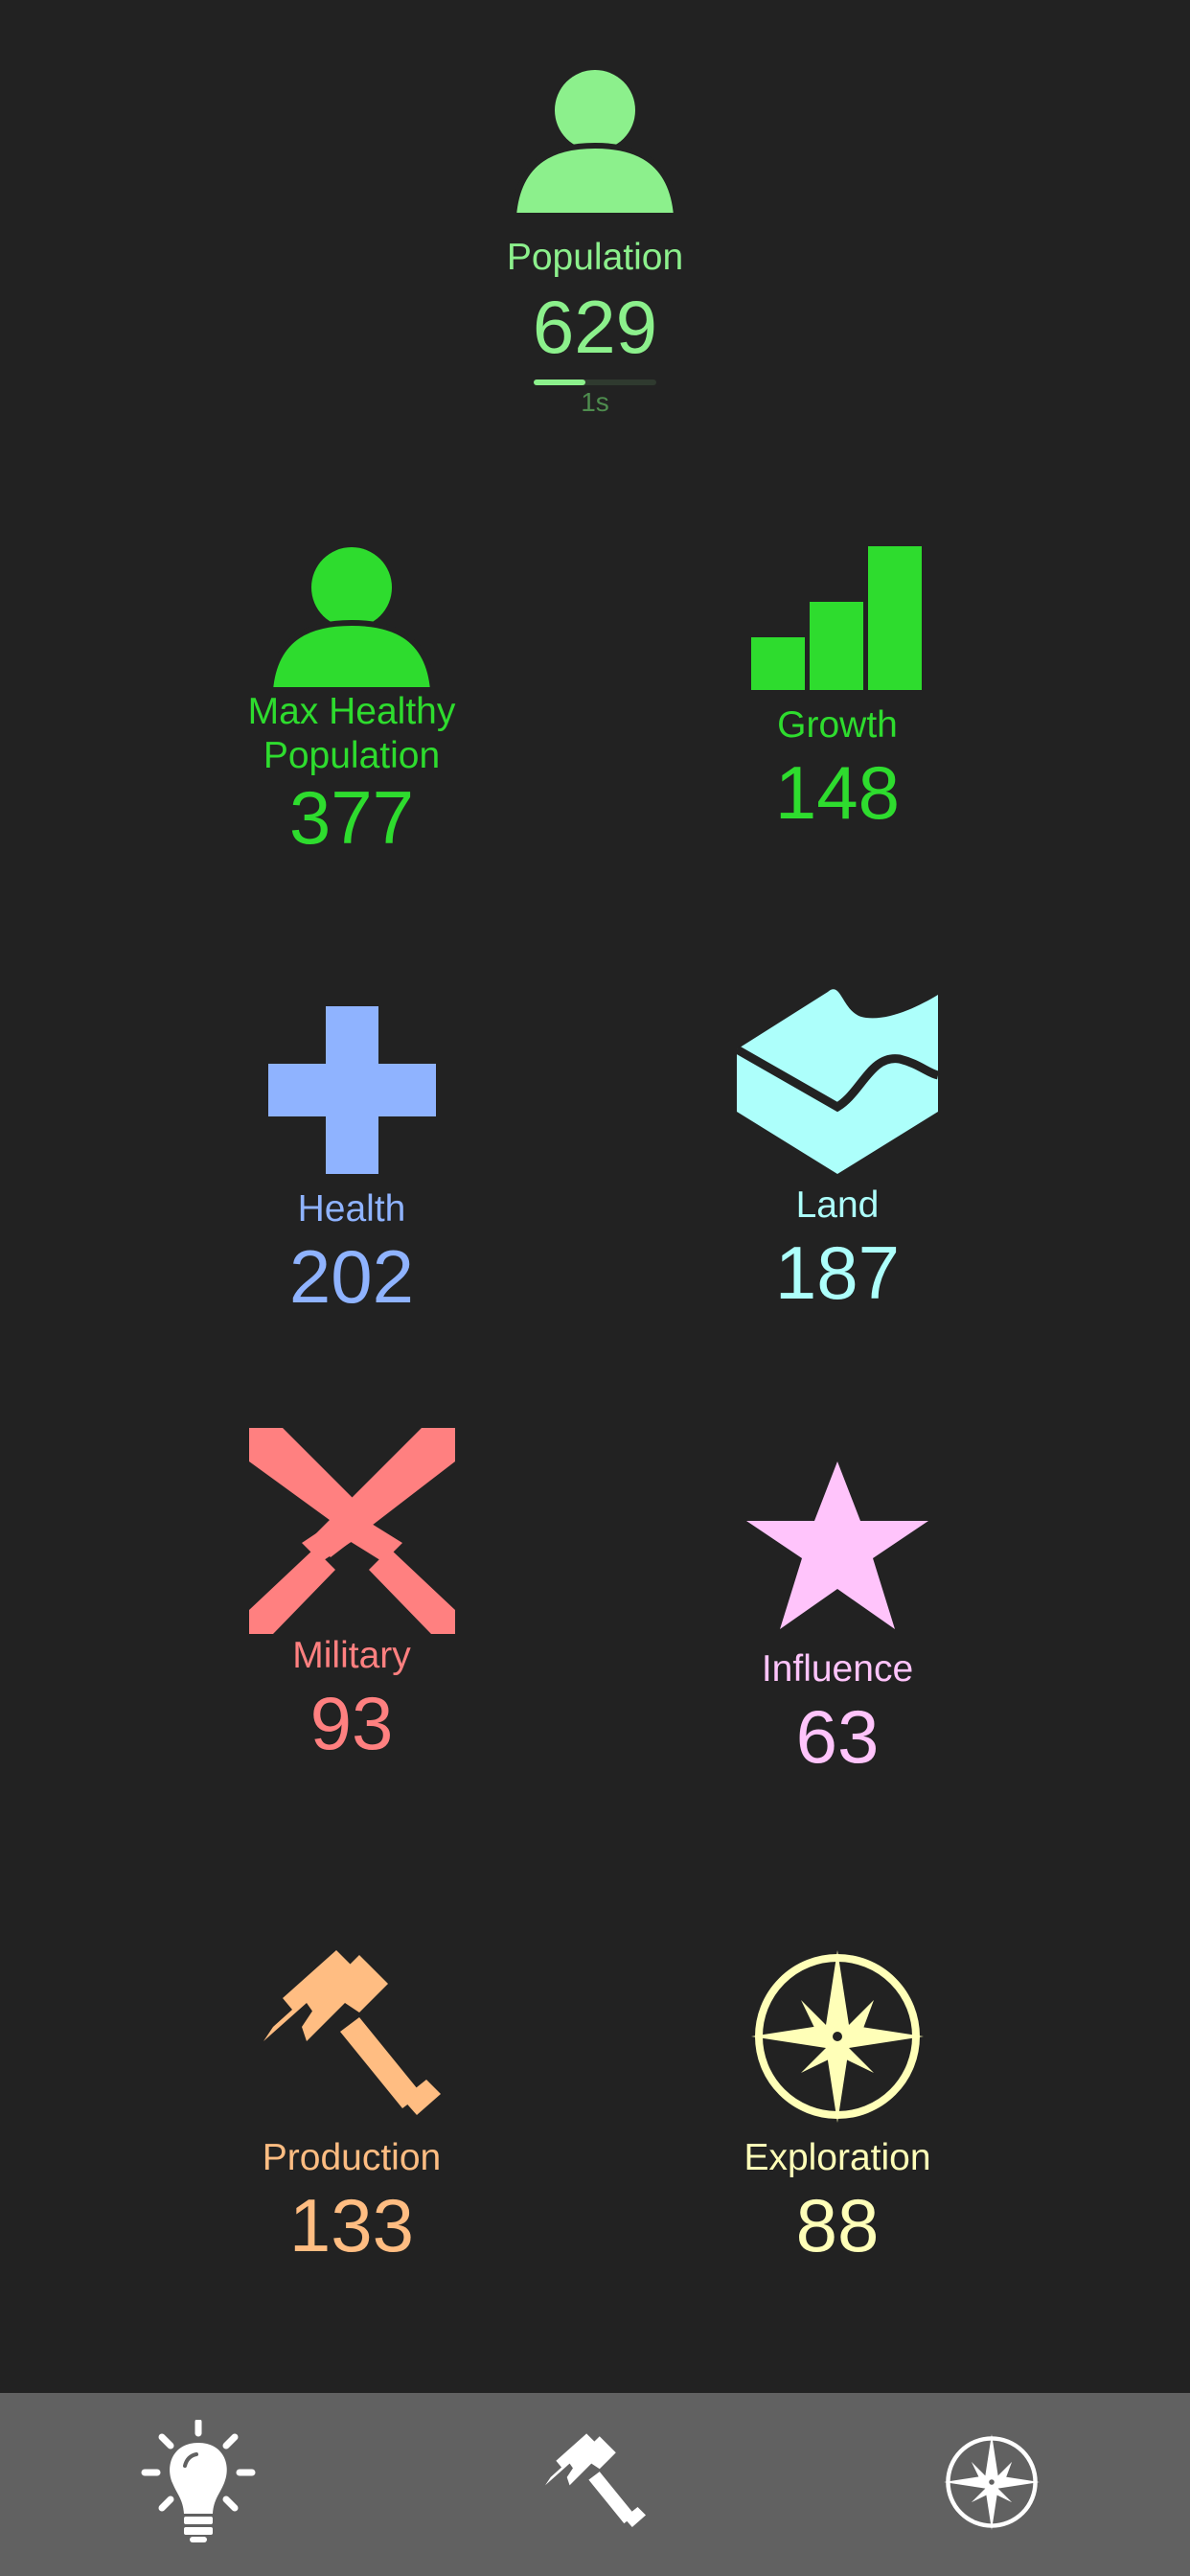 The image size is (1190, 2576). Describe the element at coordinates (352, 755) in the screenshot. I see `max-healthy-label-line2: Population` at that location.